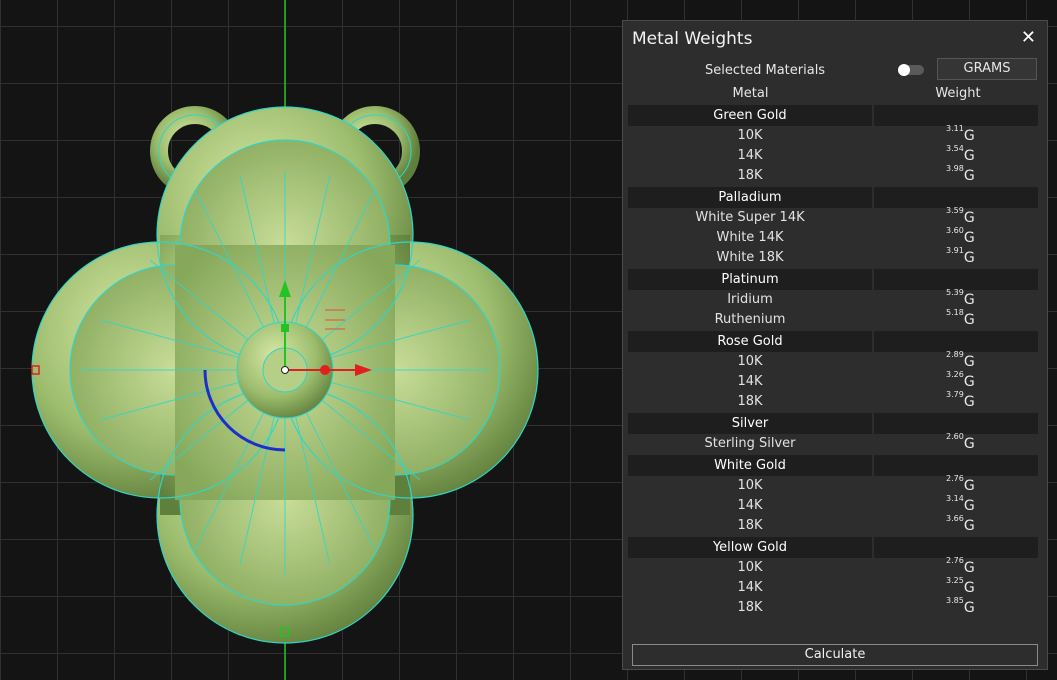 This screenshot has height=680, width=1057. Describe the element at coordinates (833, 175) in the screenshot. I see `metal-row: 18K 3.98G` at that location.